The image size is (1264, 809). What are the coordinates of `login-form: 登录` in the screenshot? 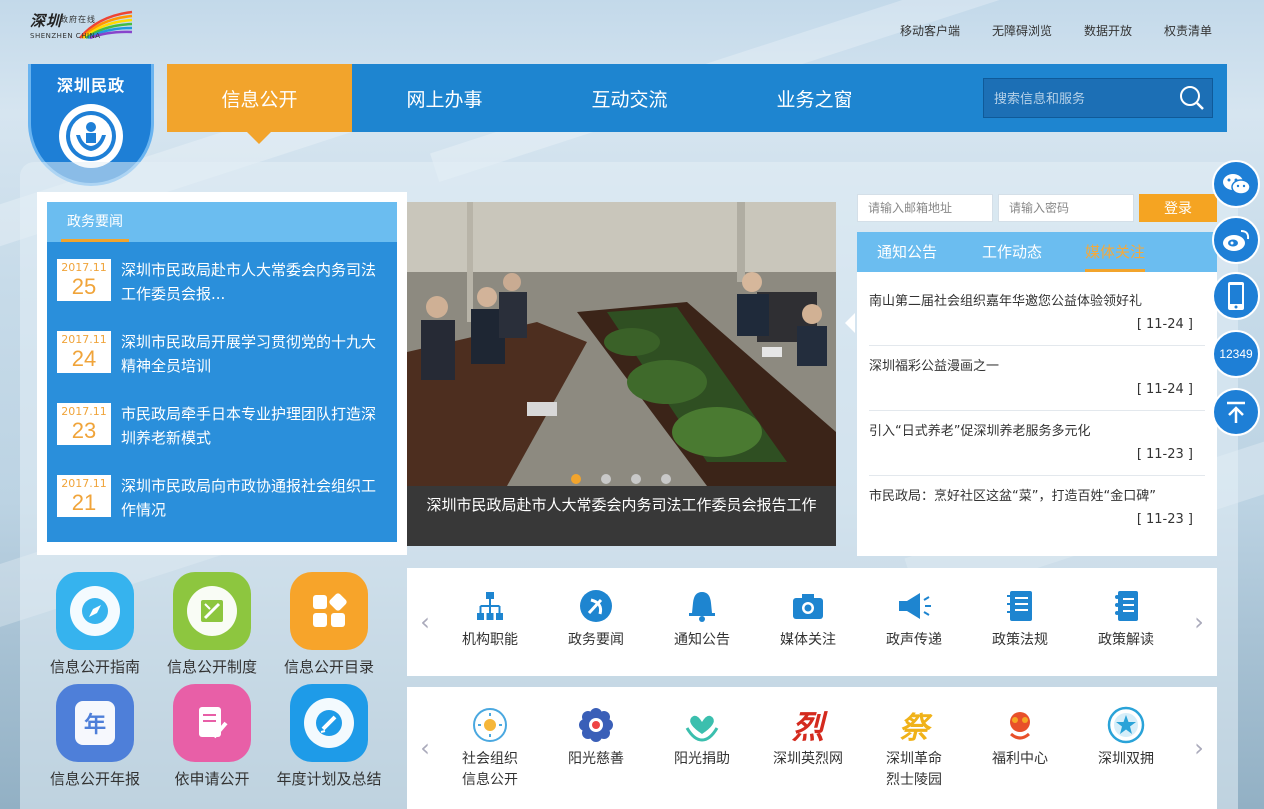 It's located at (1037, 208).